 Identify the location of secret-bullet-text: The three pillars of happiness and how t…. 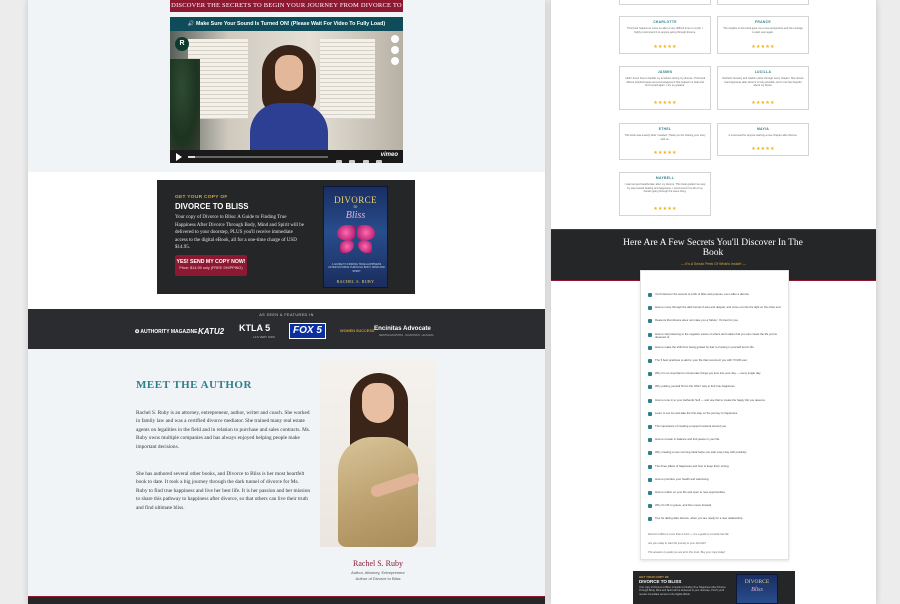
(692, 465).